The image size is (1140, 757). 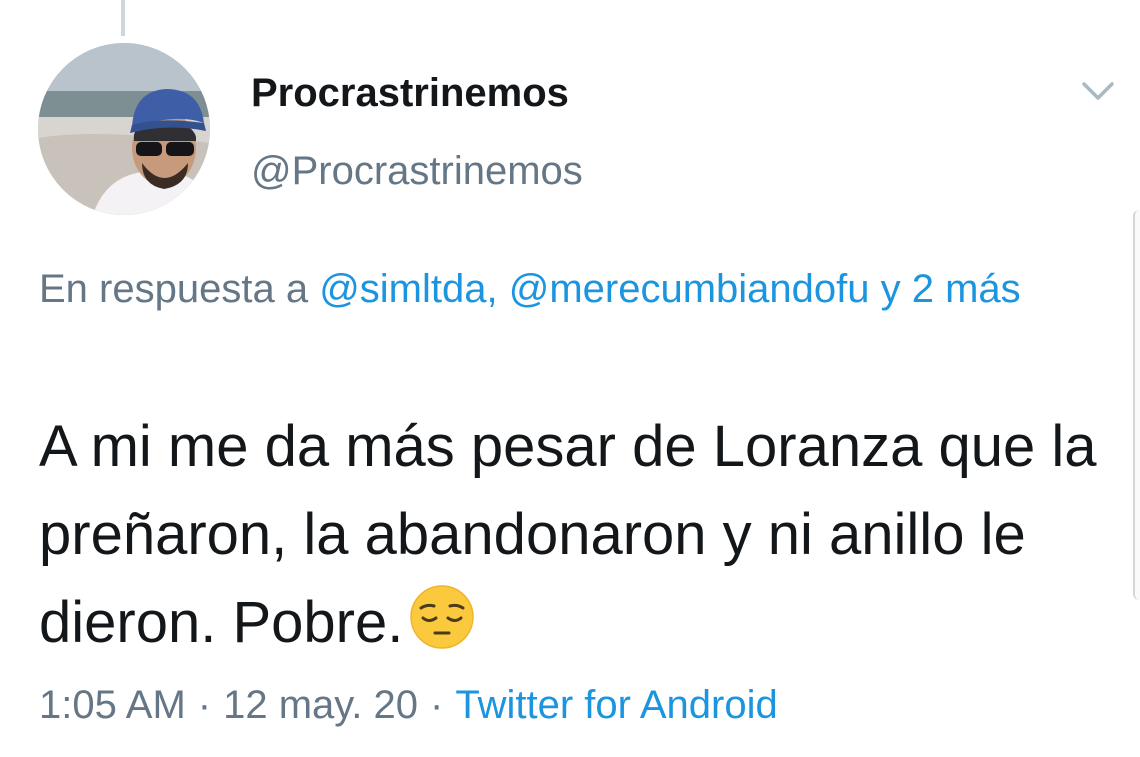 What do you see at coordinates (123, 18) in the screenshot?
I see `thread-connector-line` at bounding box center [123, 18].